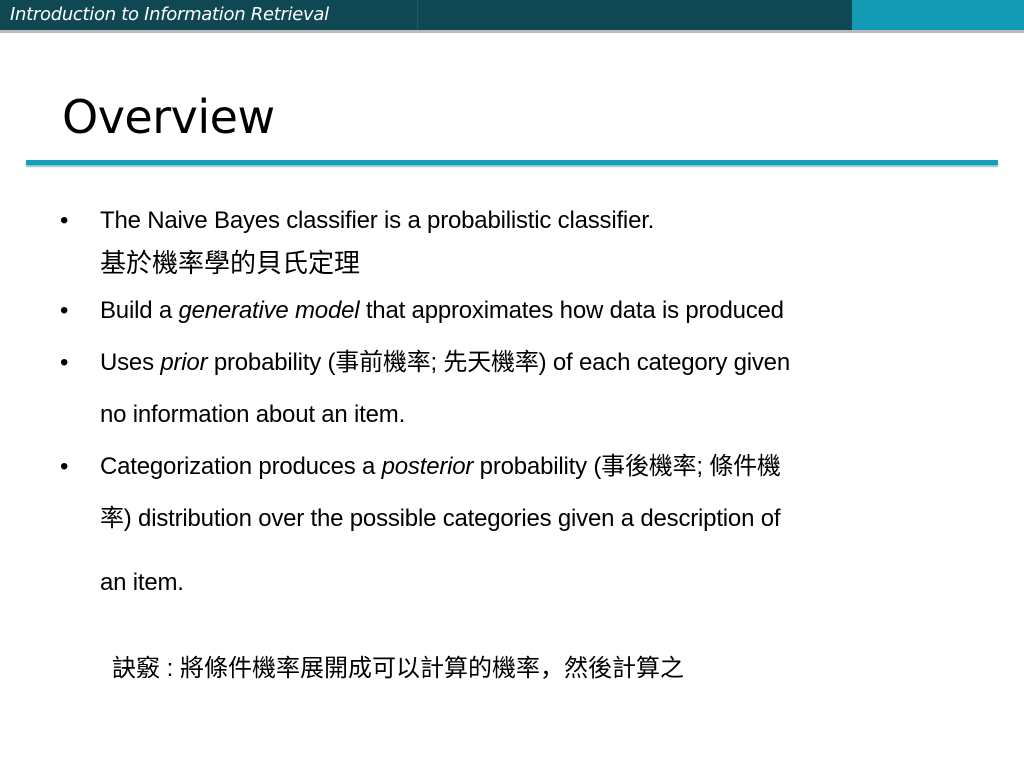 The height and width of the screenshot is (768, 1024). What do you see at coordinates (130, 362) in the screenshot?
I see `bullet-text-pre: Uses` at bounding box center [130, 362].